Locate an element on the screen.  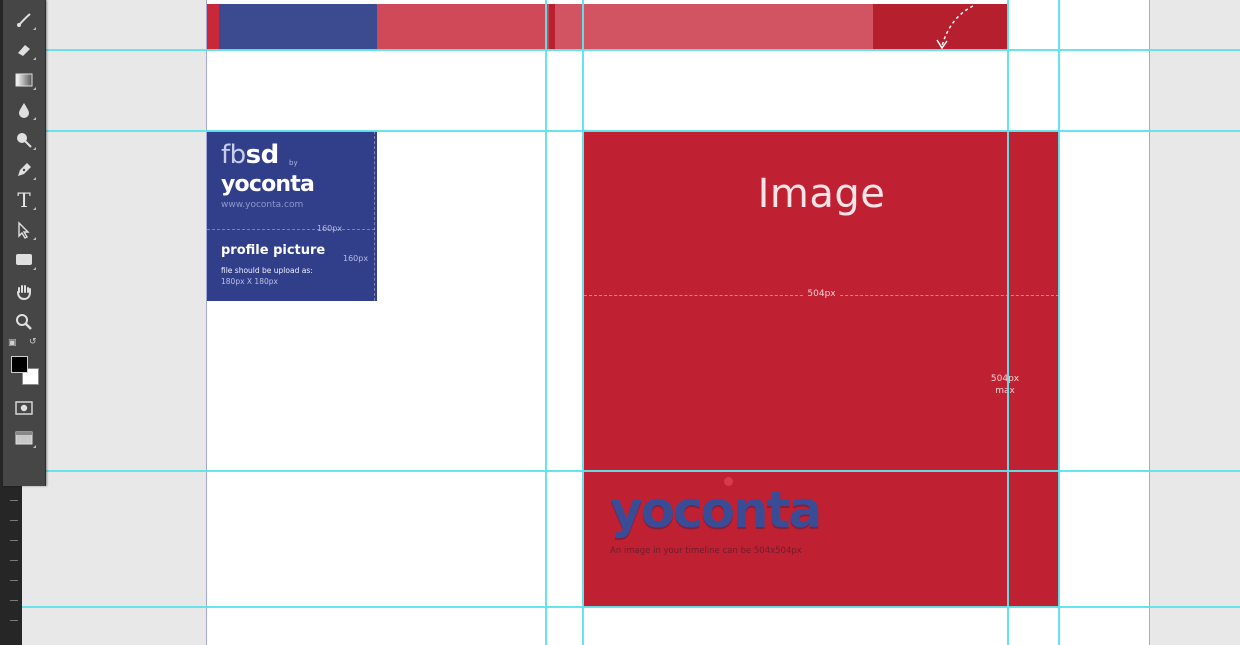
zoom-icon is located at coordinates (24, 322).